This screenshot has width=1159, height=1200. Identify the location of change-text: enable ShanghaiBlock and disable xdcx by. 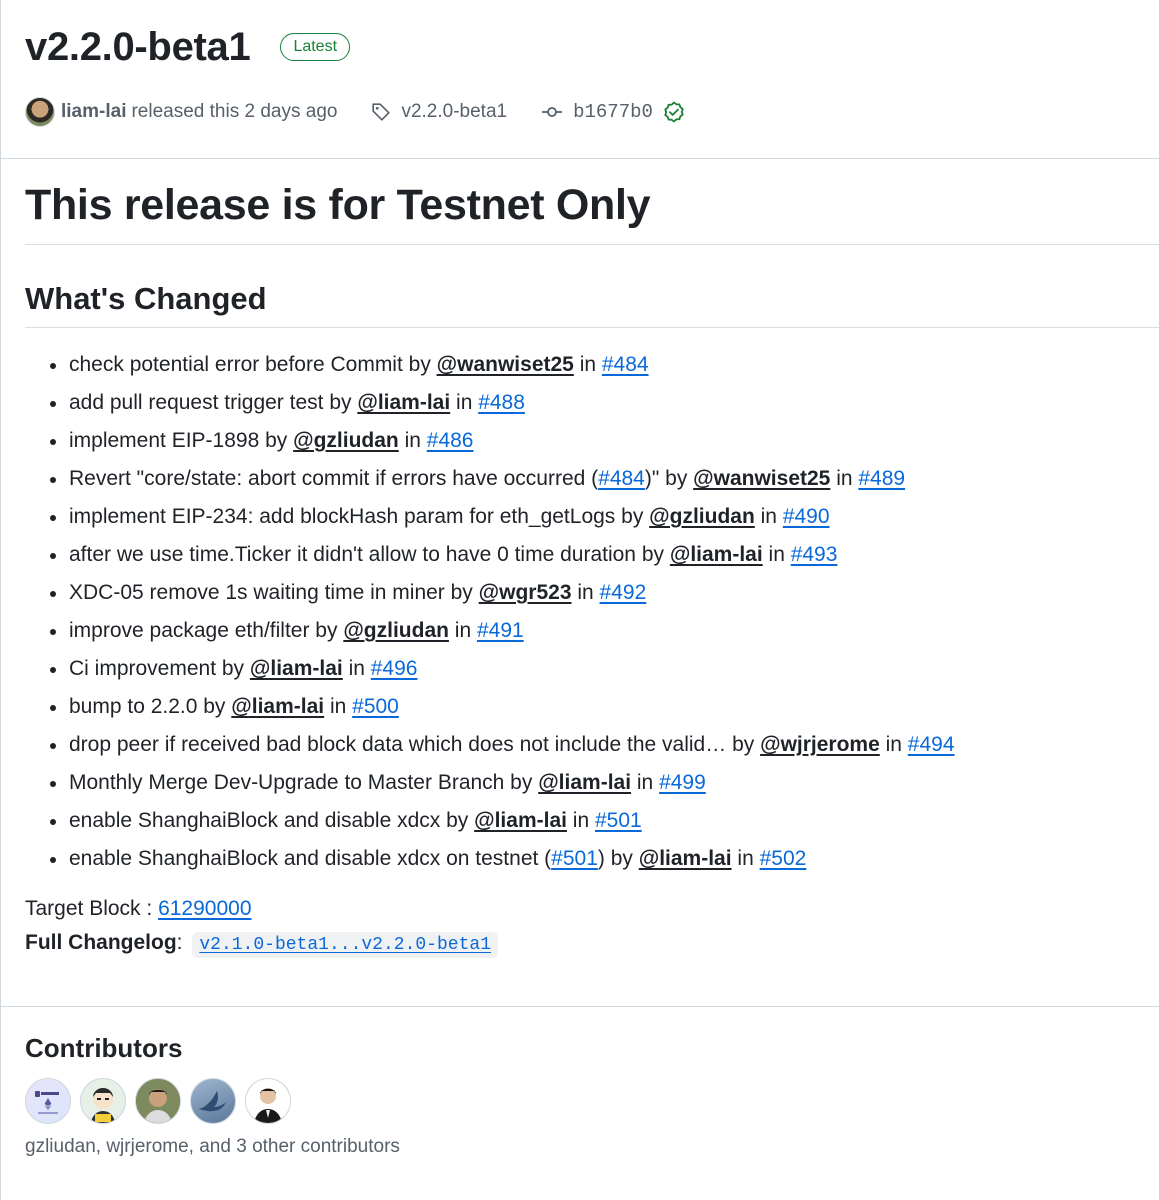
(272, 820).